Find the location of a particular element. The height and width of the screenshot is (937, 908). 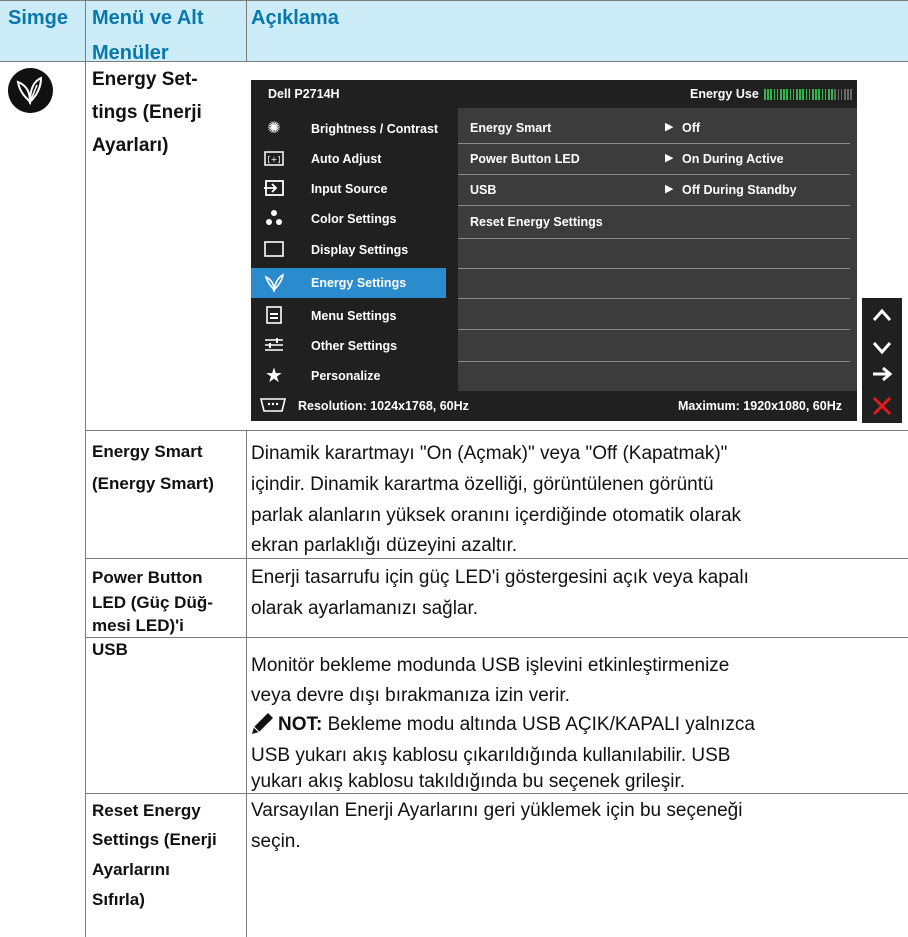

row-energy-smart-title-line1: Energy Smart is located at coordinates (147, 451).